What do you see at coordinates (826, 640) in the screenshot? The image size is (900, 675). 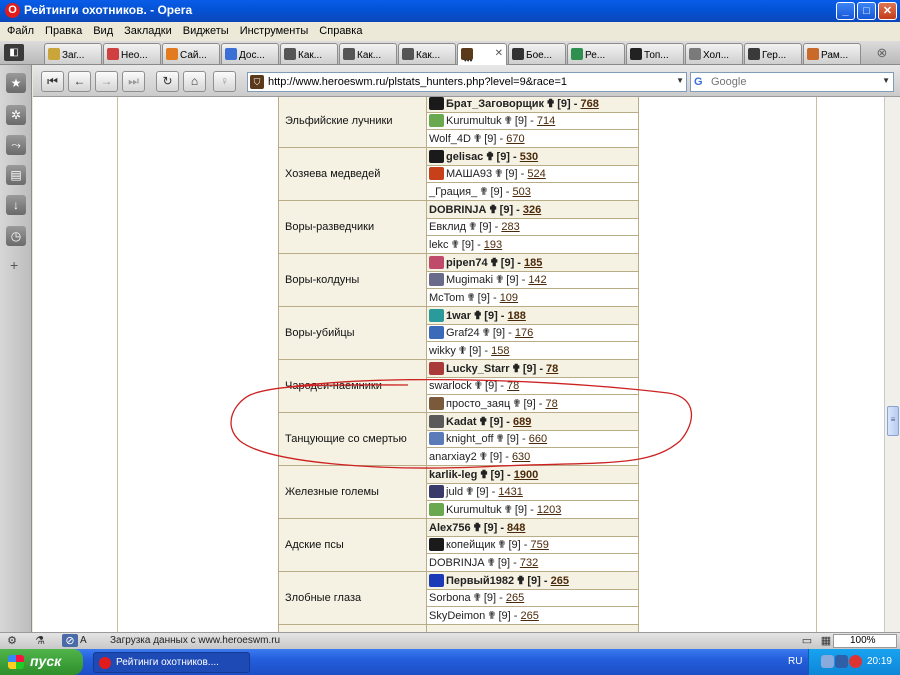 I see `view-icon: ▦` at bounding box center [826, 640].